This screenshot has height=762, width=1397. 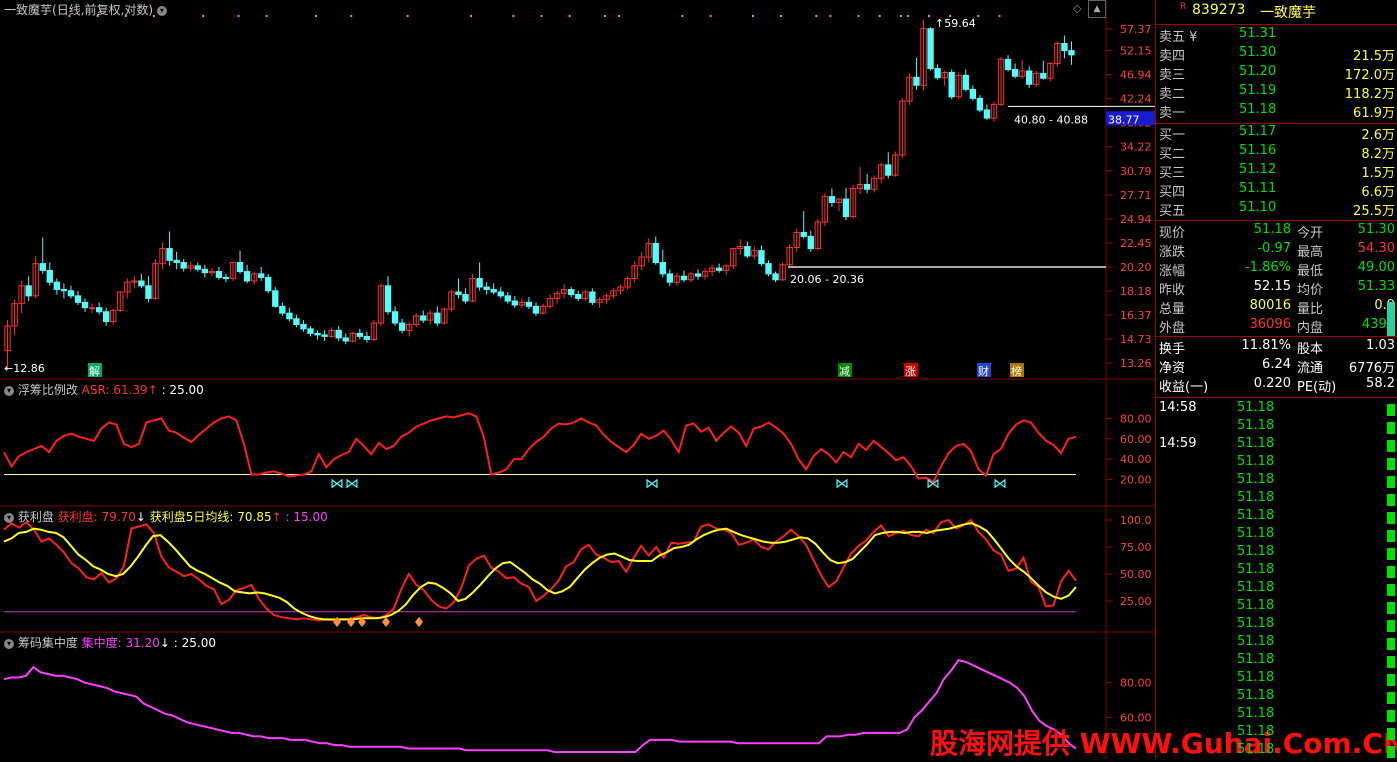 What do you see at coordinates (1371, 368) in the screenshot?
I see `stat-value: 6776万` at bounding box center [1371, 368].